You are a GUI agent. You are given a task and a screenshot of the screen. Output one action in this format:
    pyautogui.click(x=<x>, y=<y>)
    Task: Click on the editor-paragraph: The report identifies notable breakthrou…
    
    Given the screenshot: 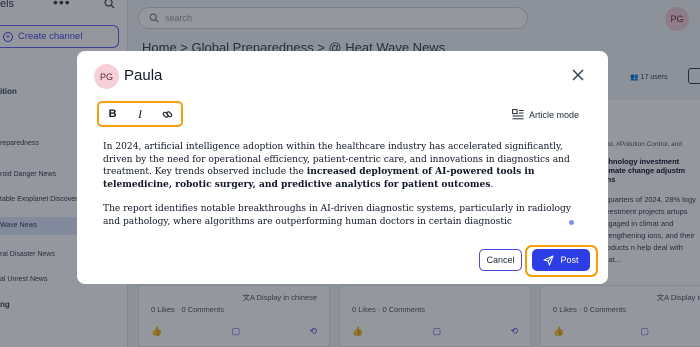 What is the action you would take?
    pyautogui.click(x=337, y=215)
    